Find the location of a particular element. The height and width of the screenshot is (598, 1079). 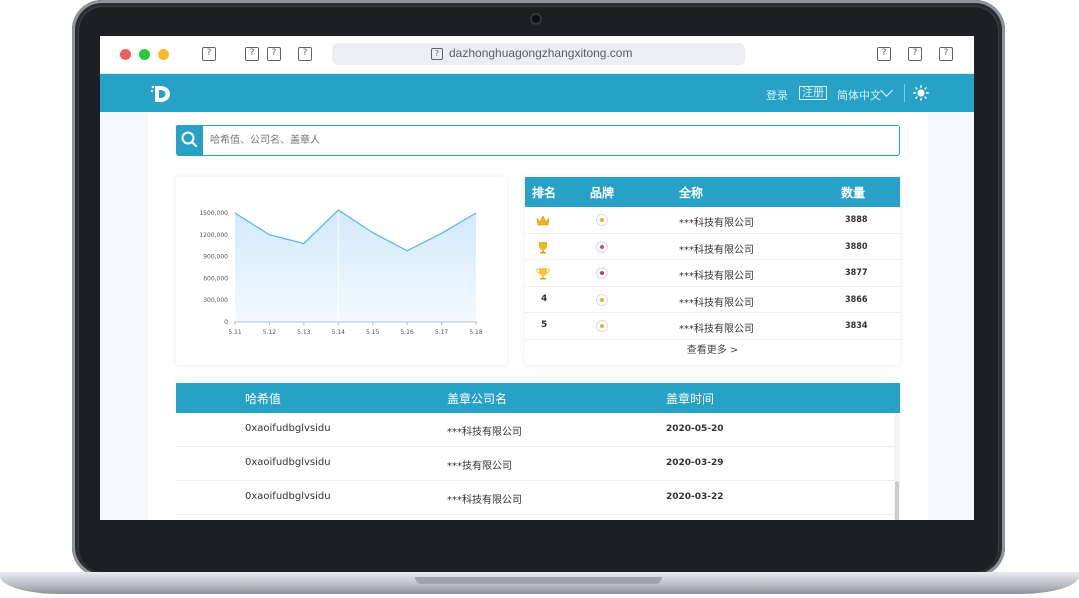

chart-area is located at coordinates (355, 266).